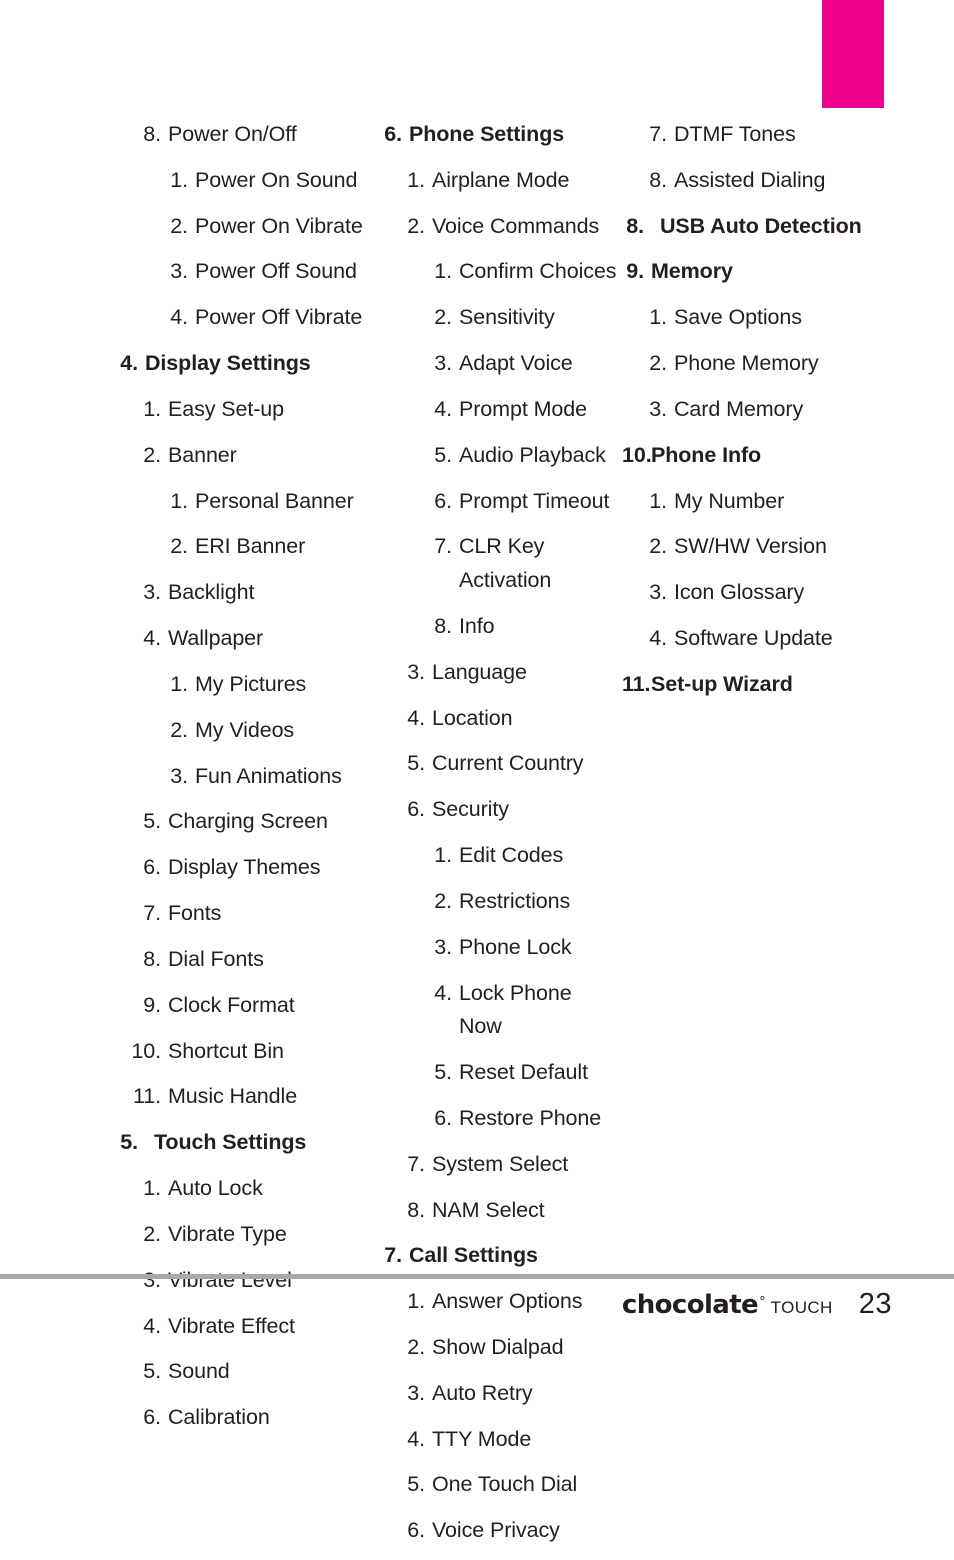 The image size is (954, 1560). What do you see at coordinates (500, 1119) in the screenshot?
I see `toc-entry: 6. Restore Phone` at bounding box center [500, 1119].